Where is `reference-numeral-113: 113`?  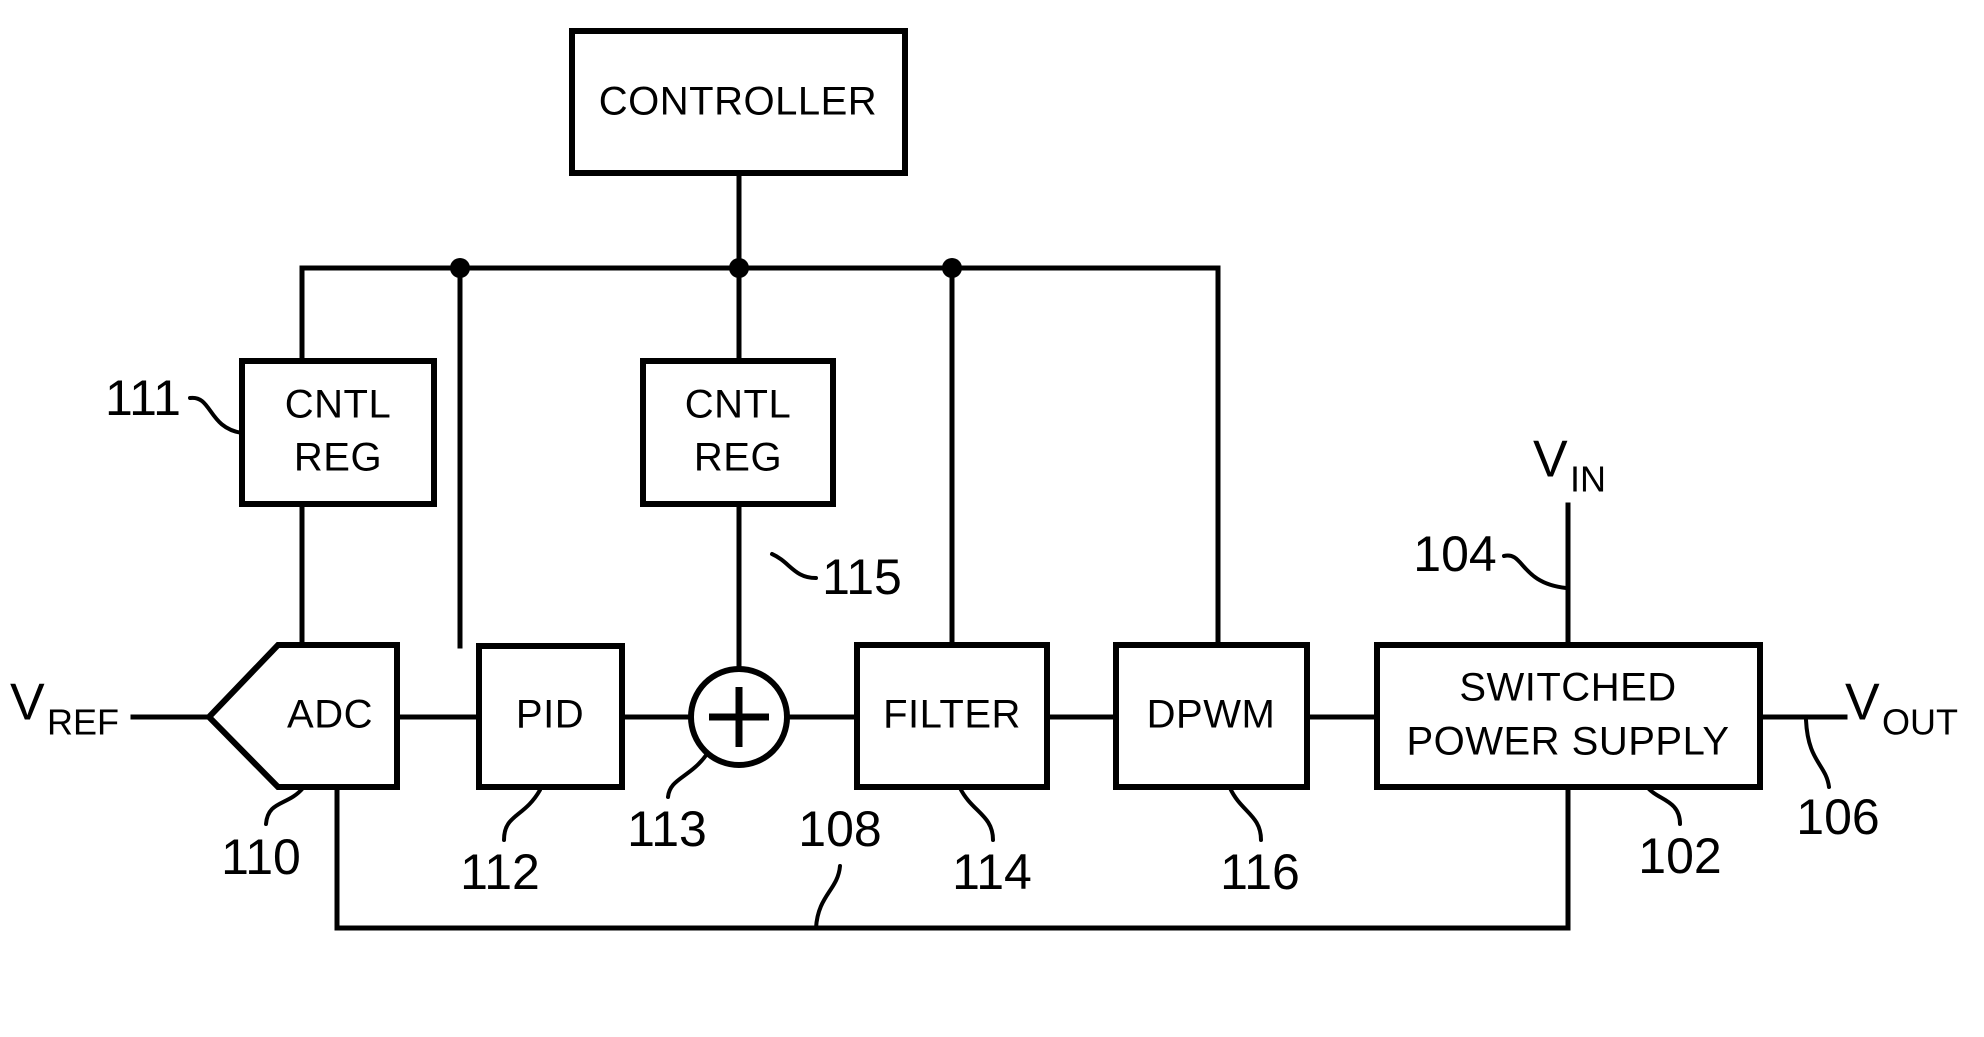
reference-numeral-113: 113 is located at coordinates (668, 804).